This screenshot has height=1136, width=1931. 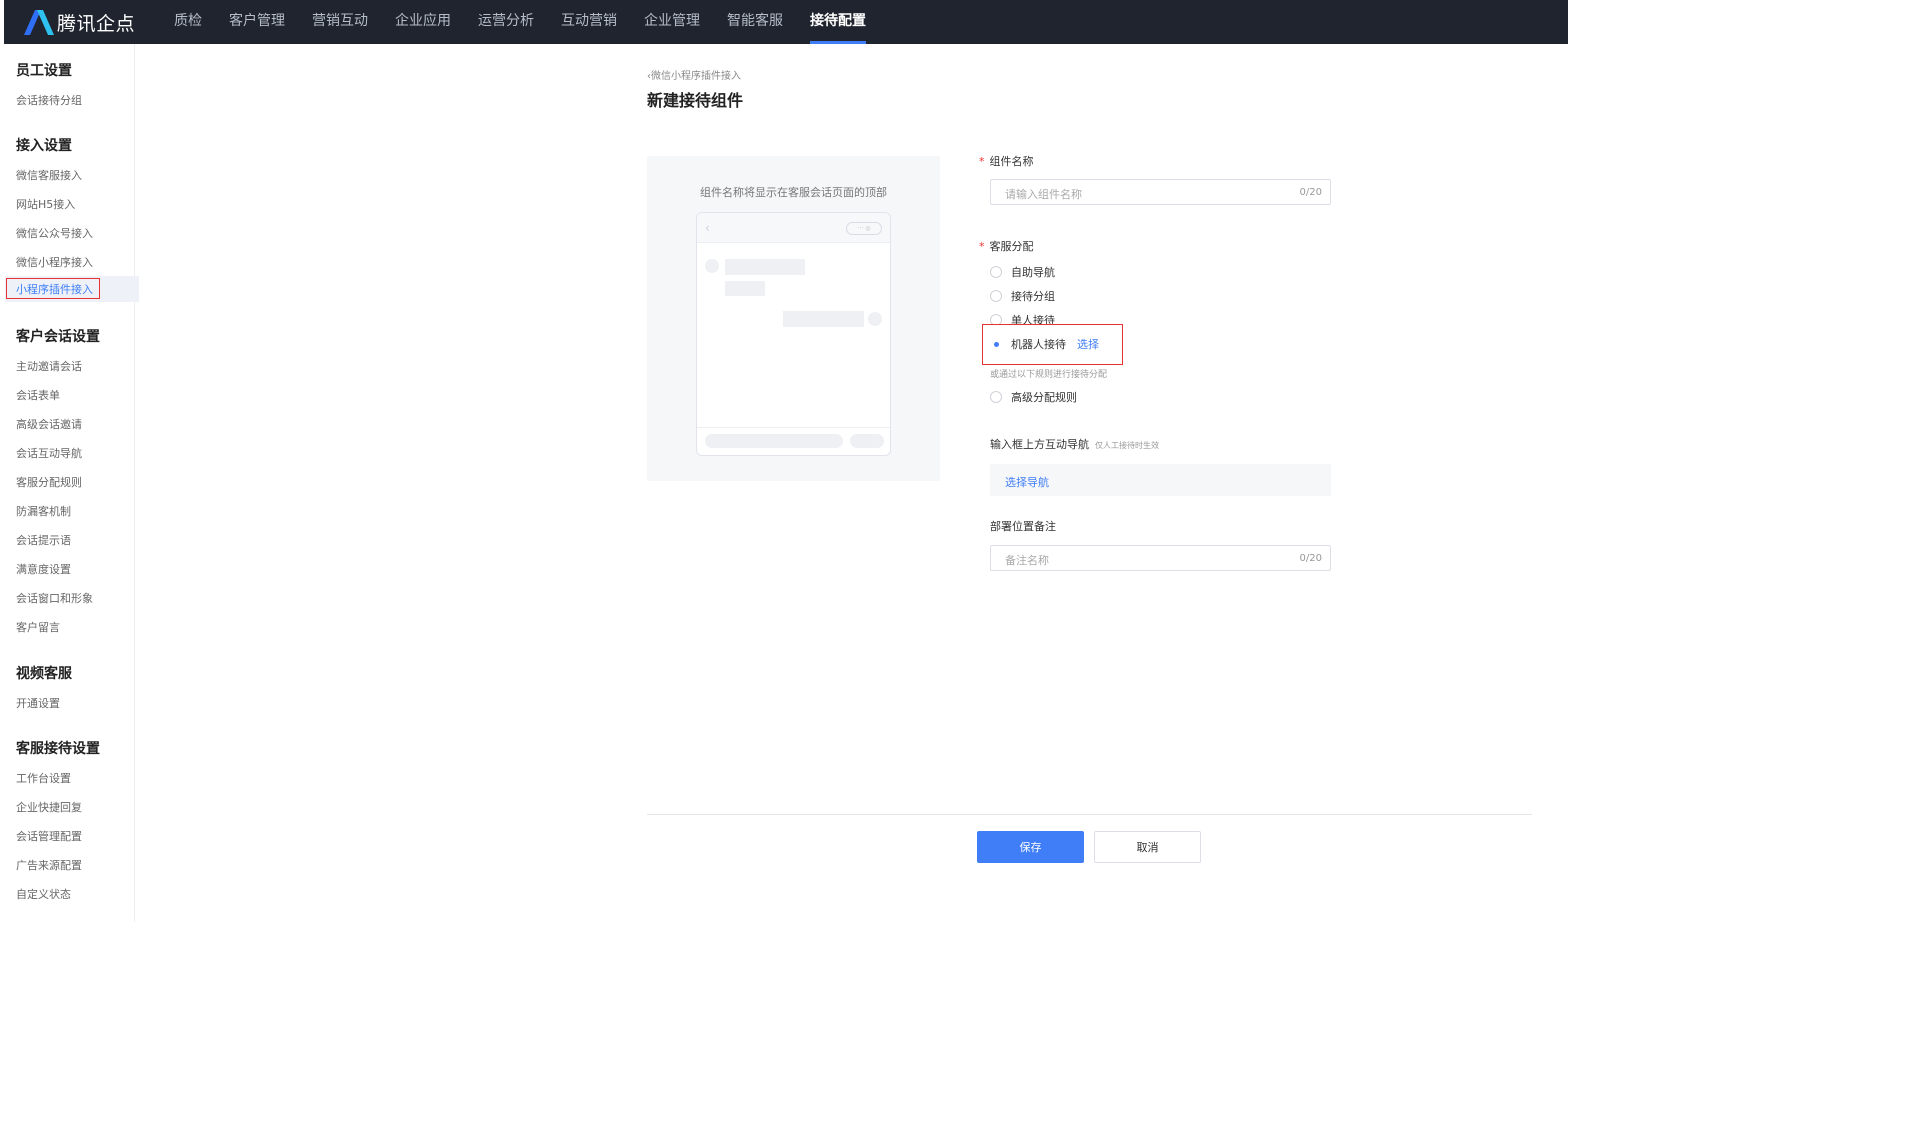 What do you see at coordinates (707, 228) in the screenshot?
I see `back-arrow-icon: ‹` at bounding box center [707, 228].